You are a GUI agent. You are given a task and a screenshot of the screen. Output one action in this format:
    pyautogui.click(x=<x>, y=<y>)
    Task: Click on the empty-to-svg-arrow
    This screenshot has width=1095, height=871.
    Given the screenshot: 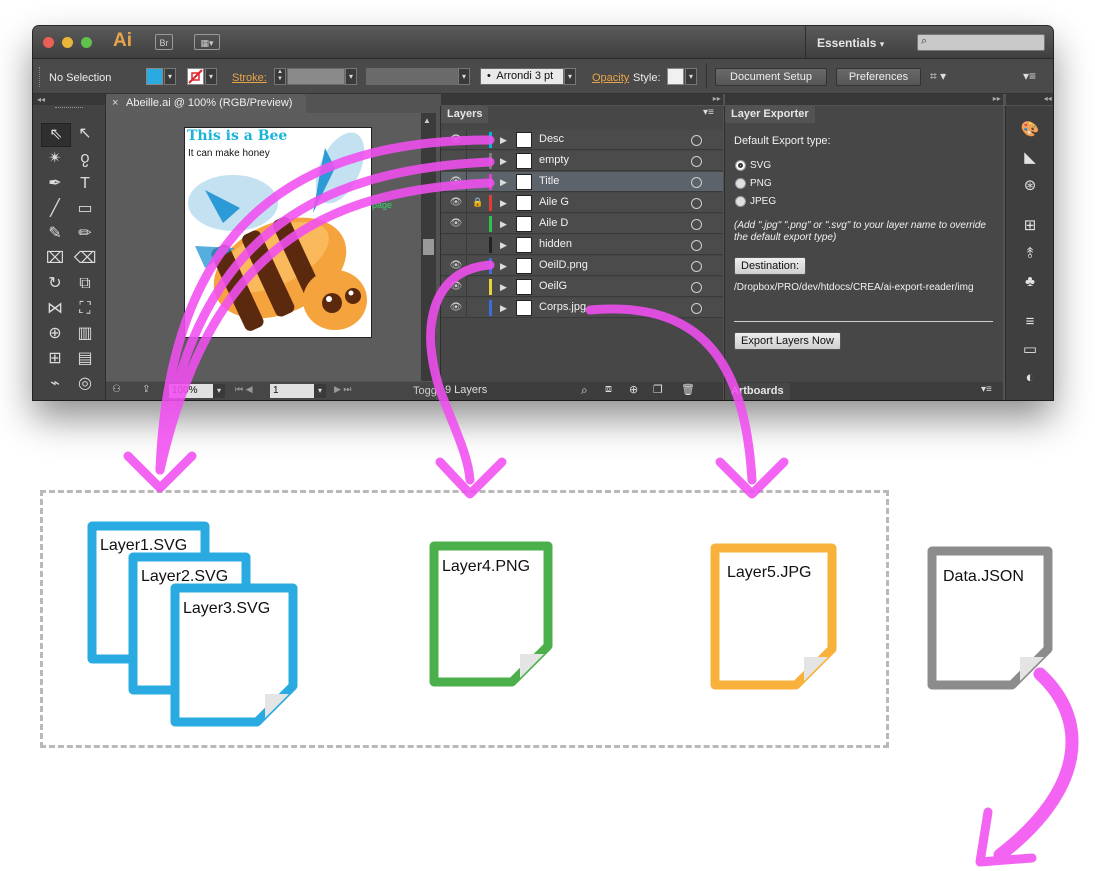 What is the action you would take?
    pyautogui.click(x=325, y=316)
    